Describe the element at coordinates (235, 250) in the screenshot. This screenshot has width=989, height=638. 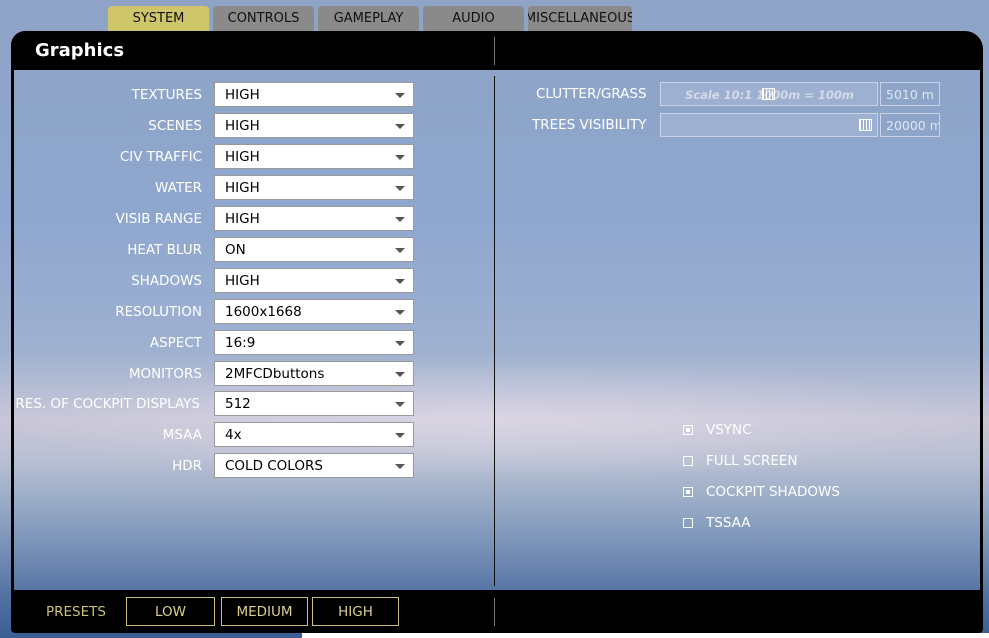
I see `dropdown-value: ON` at that location.